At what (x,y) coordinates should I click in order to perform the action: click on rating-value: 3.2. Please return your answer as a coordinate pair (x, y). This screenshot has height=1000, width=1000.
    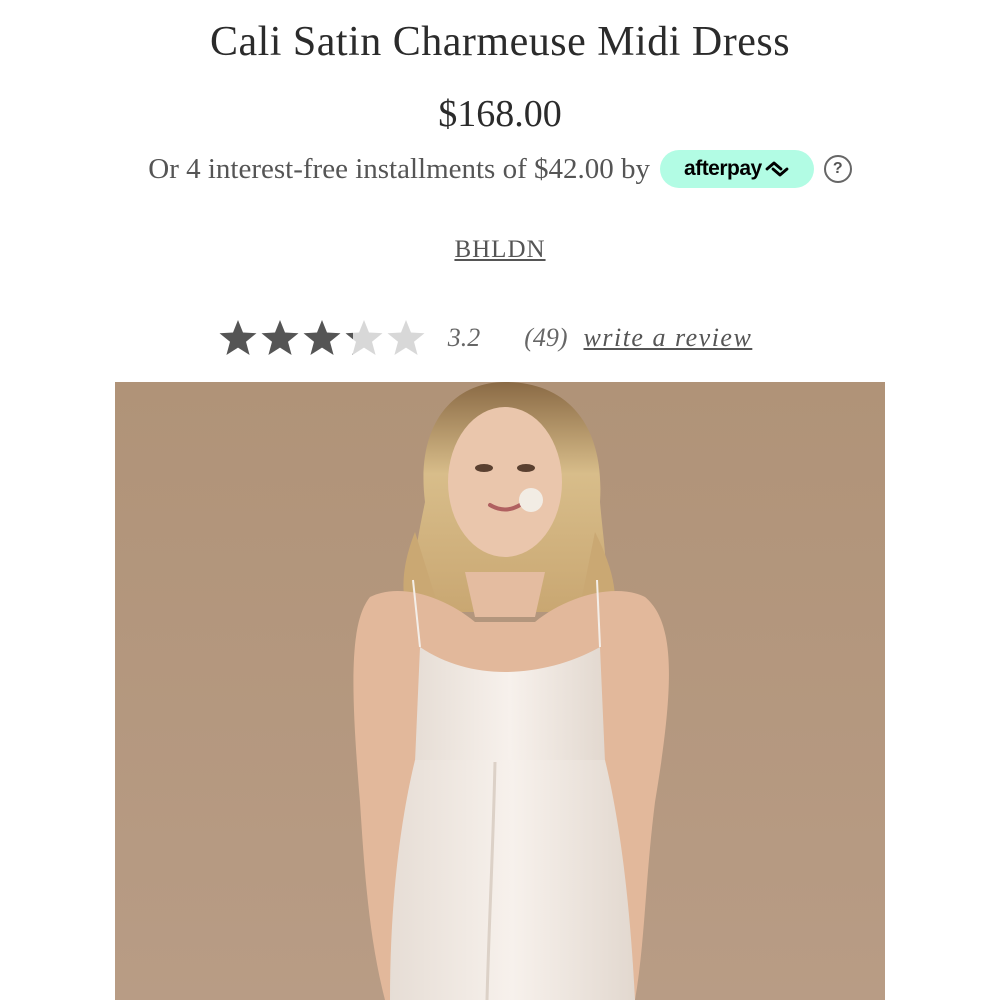
    Looking at the image, I should click on (464, 337).